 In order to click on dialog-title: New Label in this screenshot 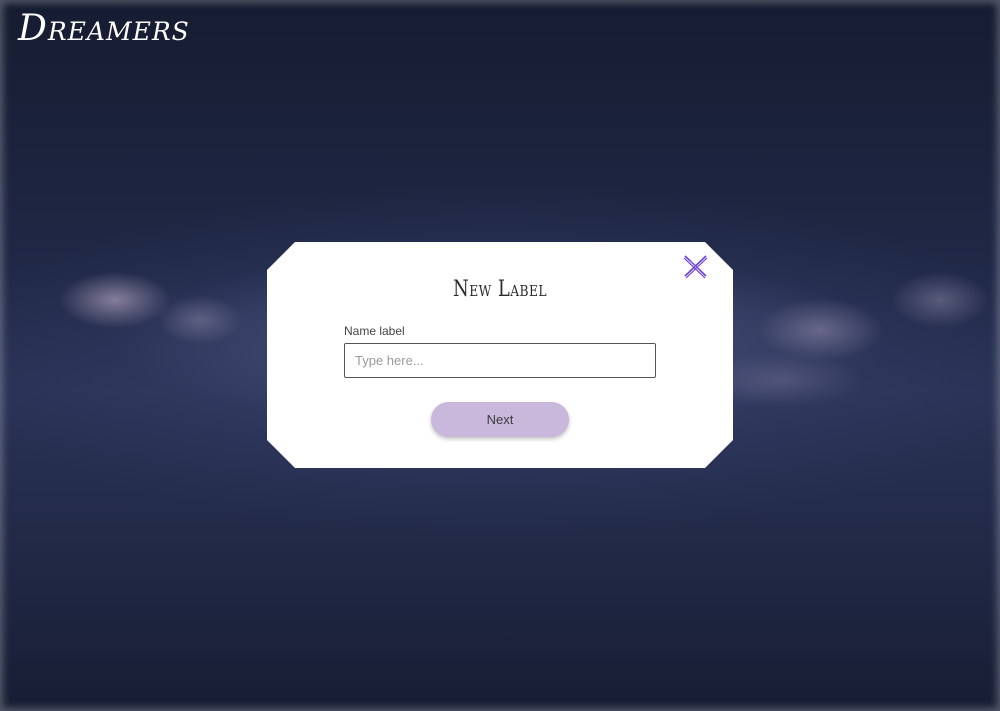, I will do `click(500, 289)`.